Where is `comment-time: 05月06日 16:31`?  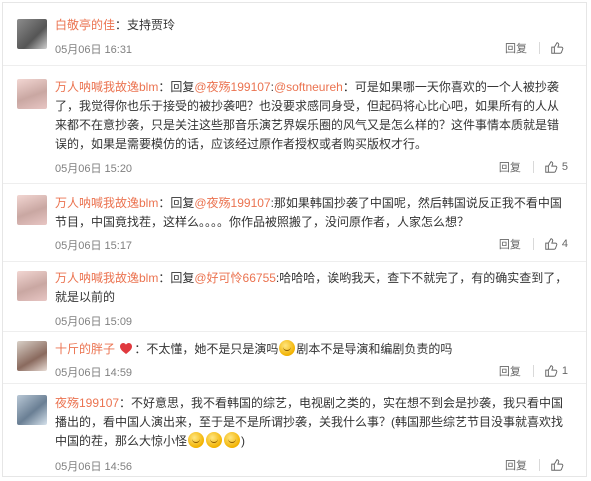
comment-time: 05月06日 16:31 is located at coordinates (94, 50).